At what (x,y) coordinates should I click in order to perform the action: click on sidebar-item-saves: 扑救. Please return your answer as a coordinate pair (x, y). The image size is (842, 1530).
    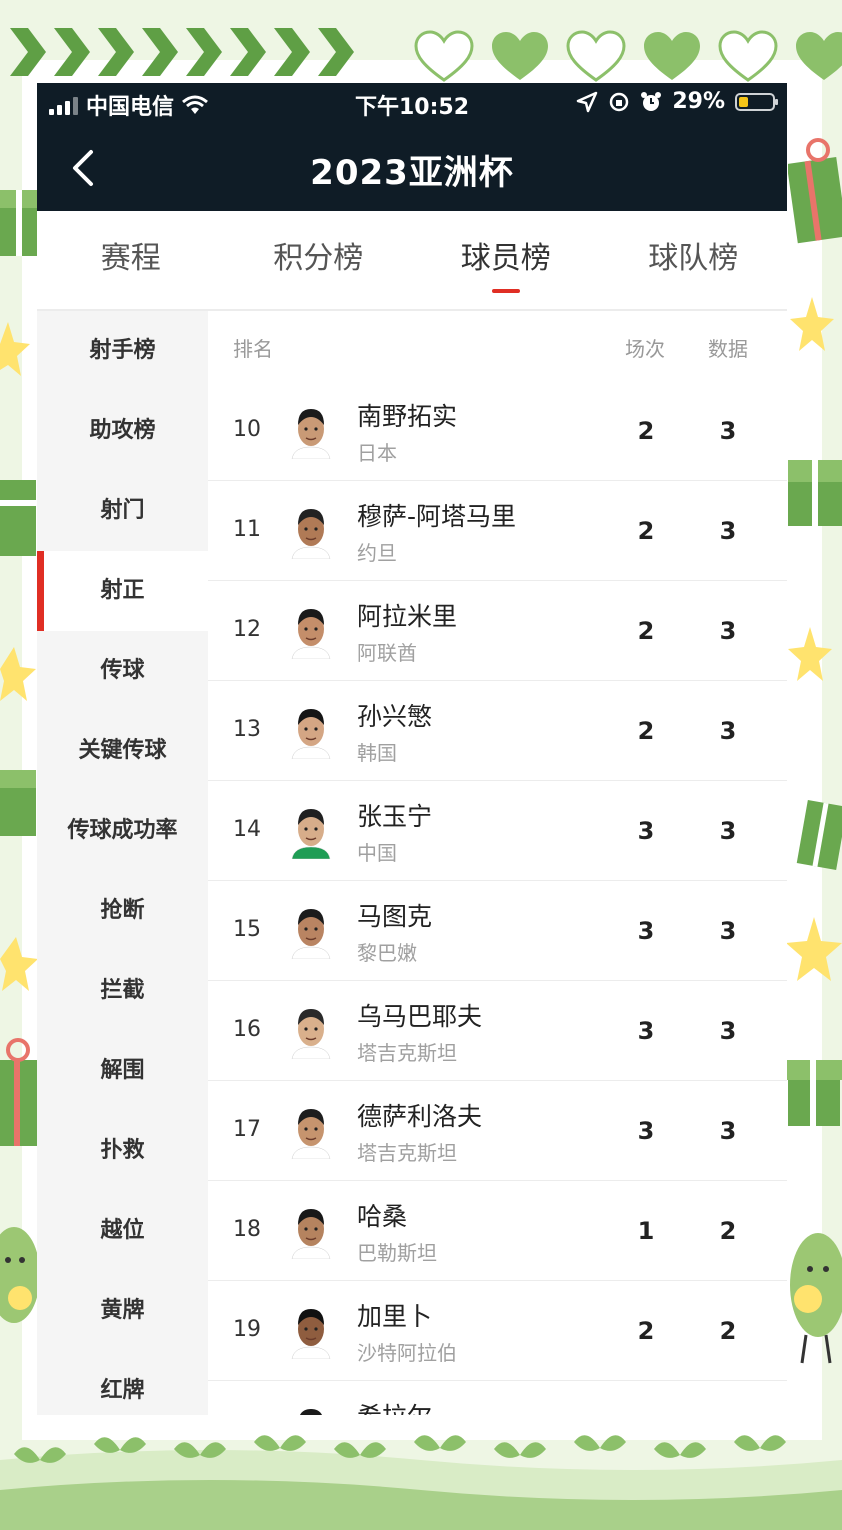
    Looking at the image, I should click on (122, 1151).